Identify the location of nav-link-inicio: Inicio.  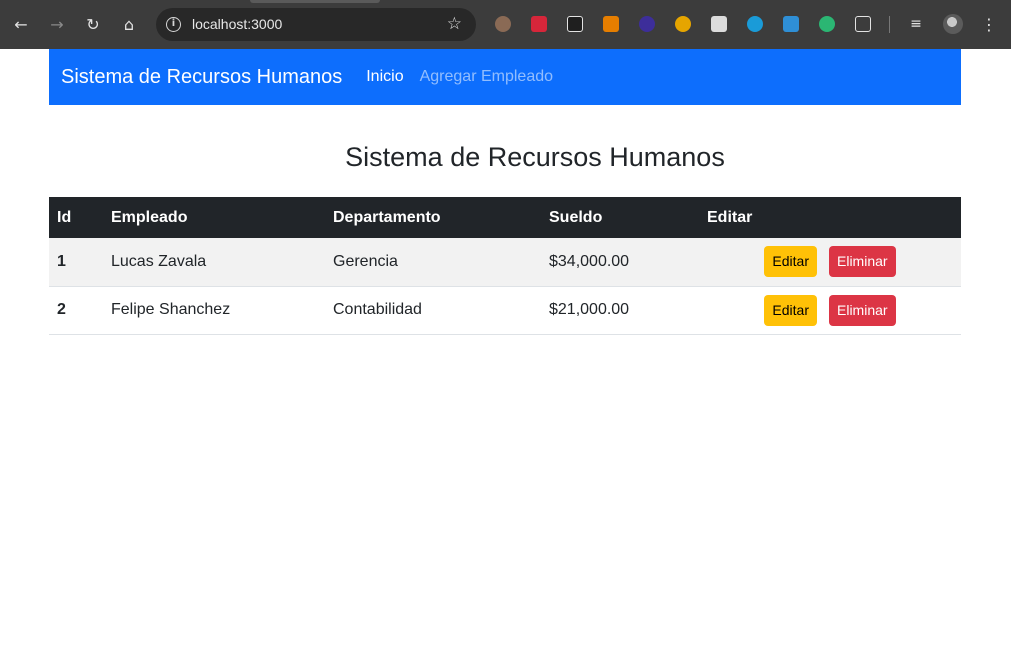
(384, 77).